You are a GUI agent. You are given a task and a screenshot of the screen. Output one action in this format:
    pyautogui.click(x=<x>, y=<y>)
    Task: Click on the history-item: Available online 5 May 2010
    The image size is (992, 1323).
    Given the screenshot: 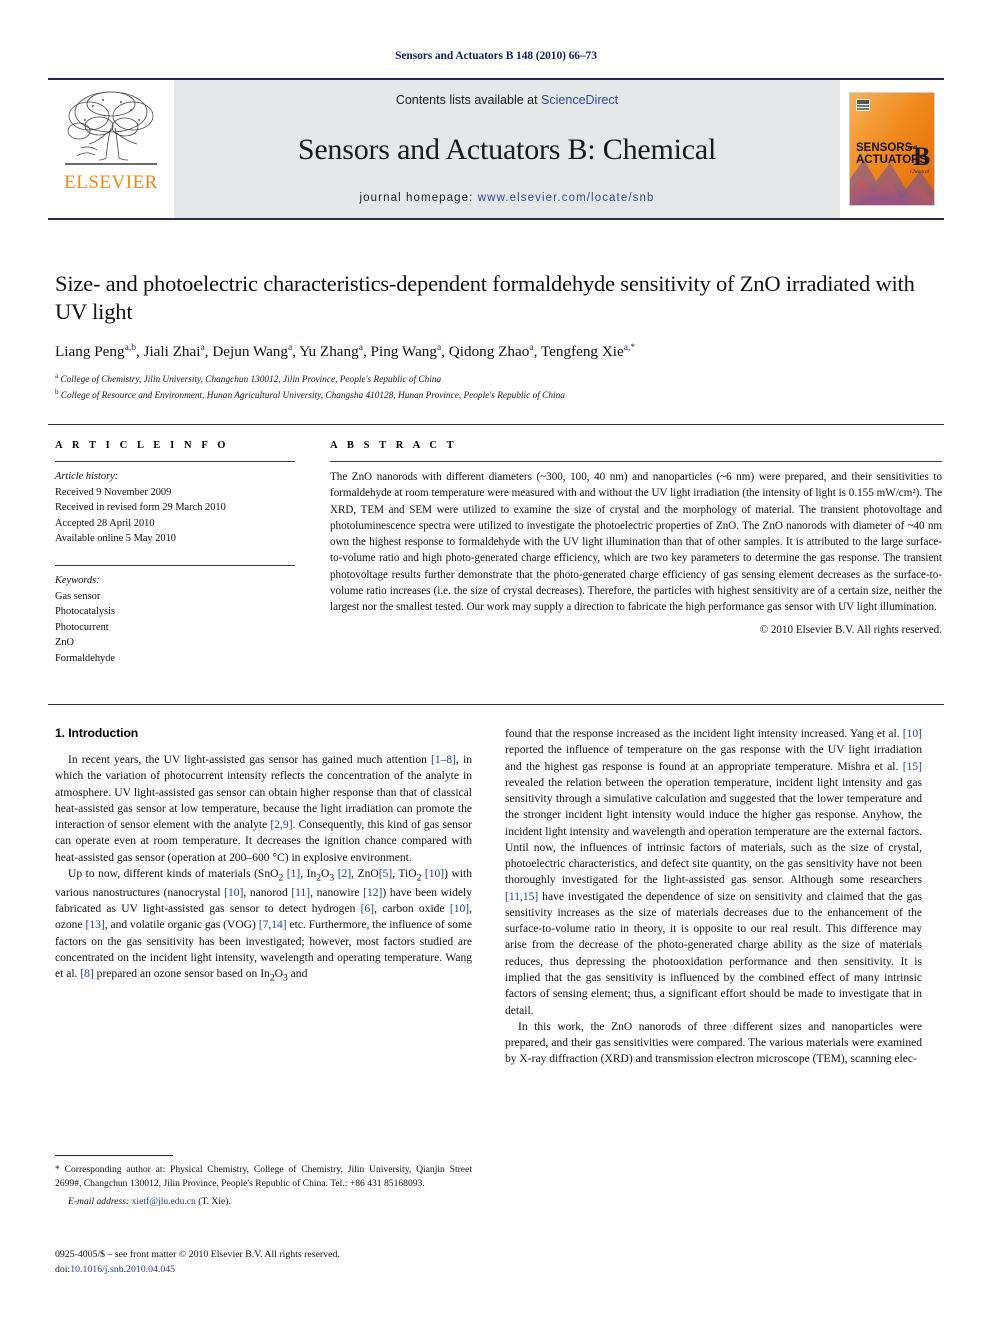 What is the action you would take?
    pyautogui.click(x=116, y=539)
    